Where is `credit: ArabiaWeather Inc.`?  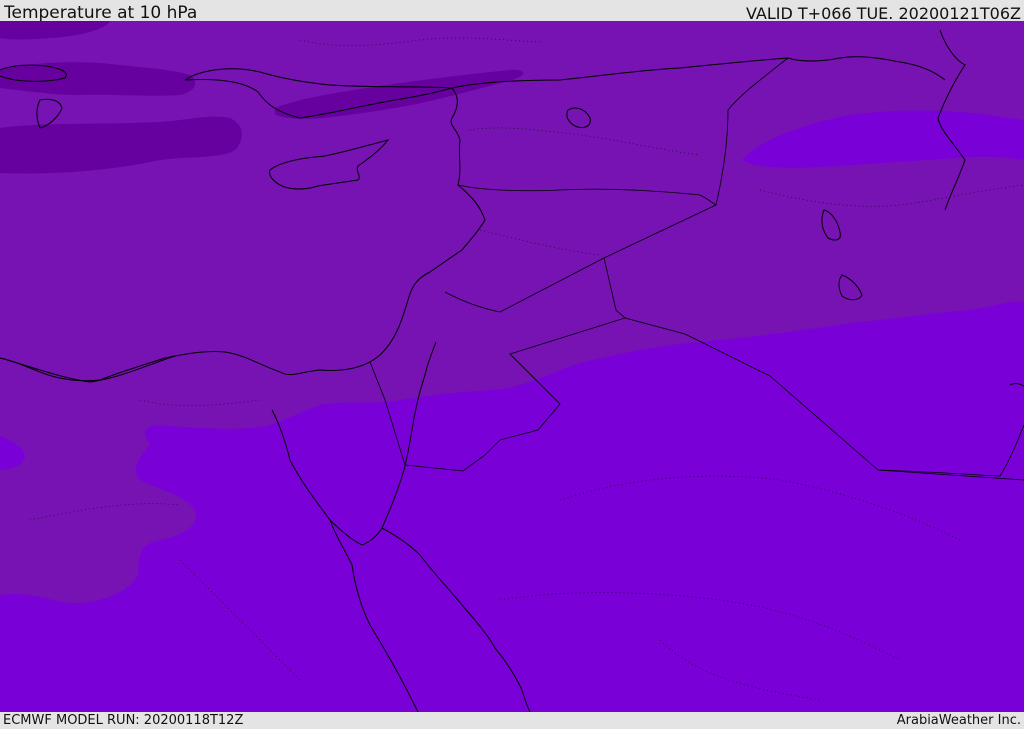
credit: ArabiaWeather Inc. is located at coordinates (958, 720).